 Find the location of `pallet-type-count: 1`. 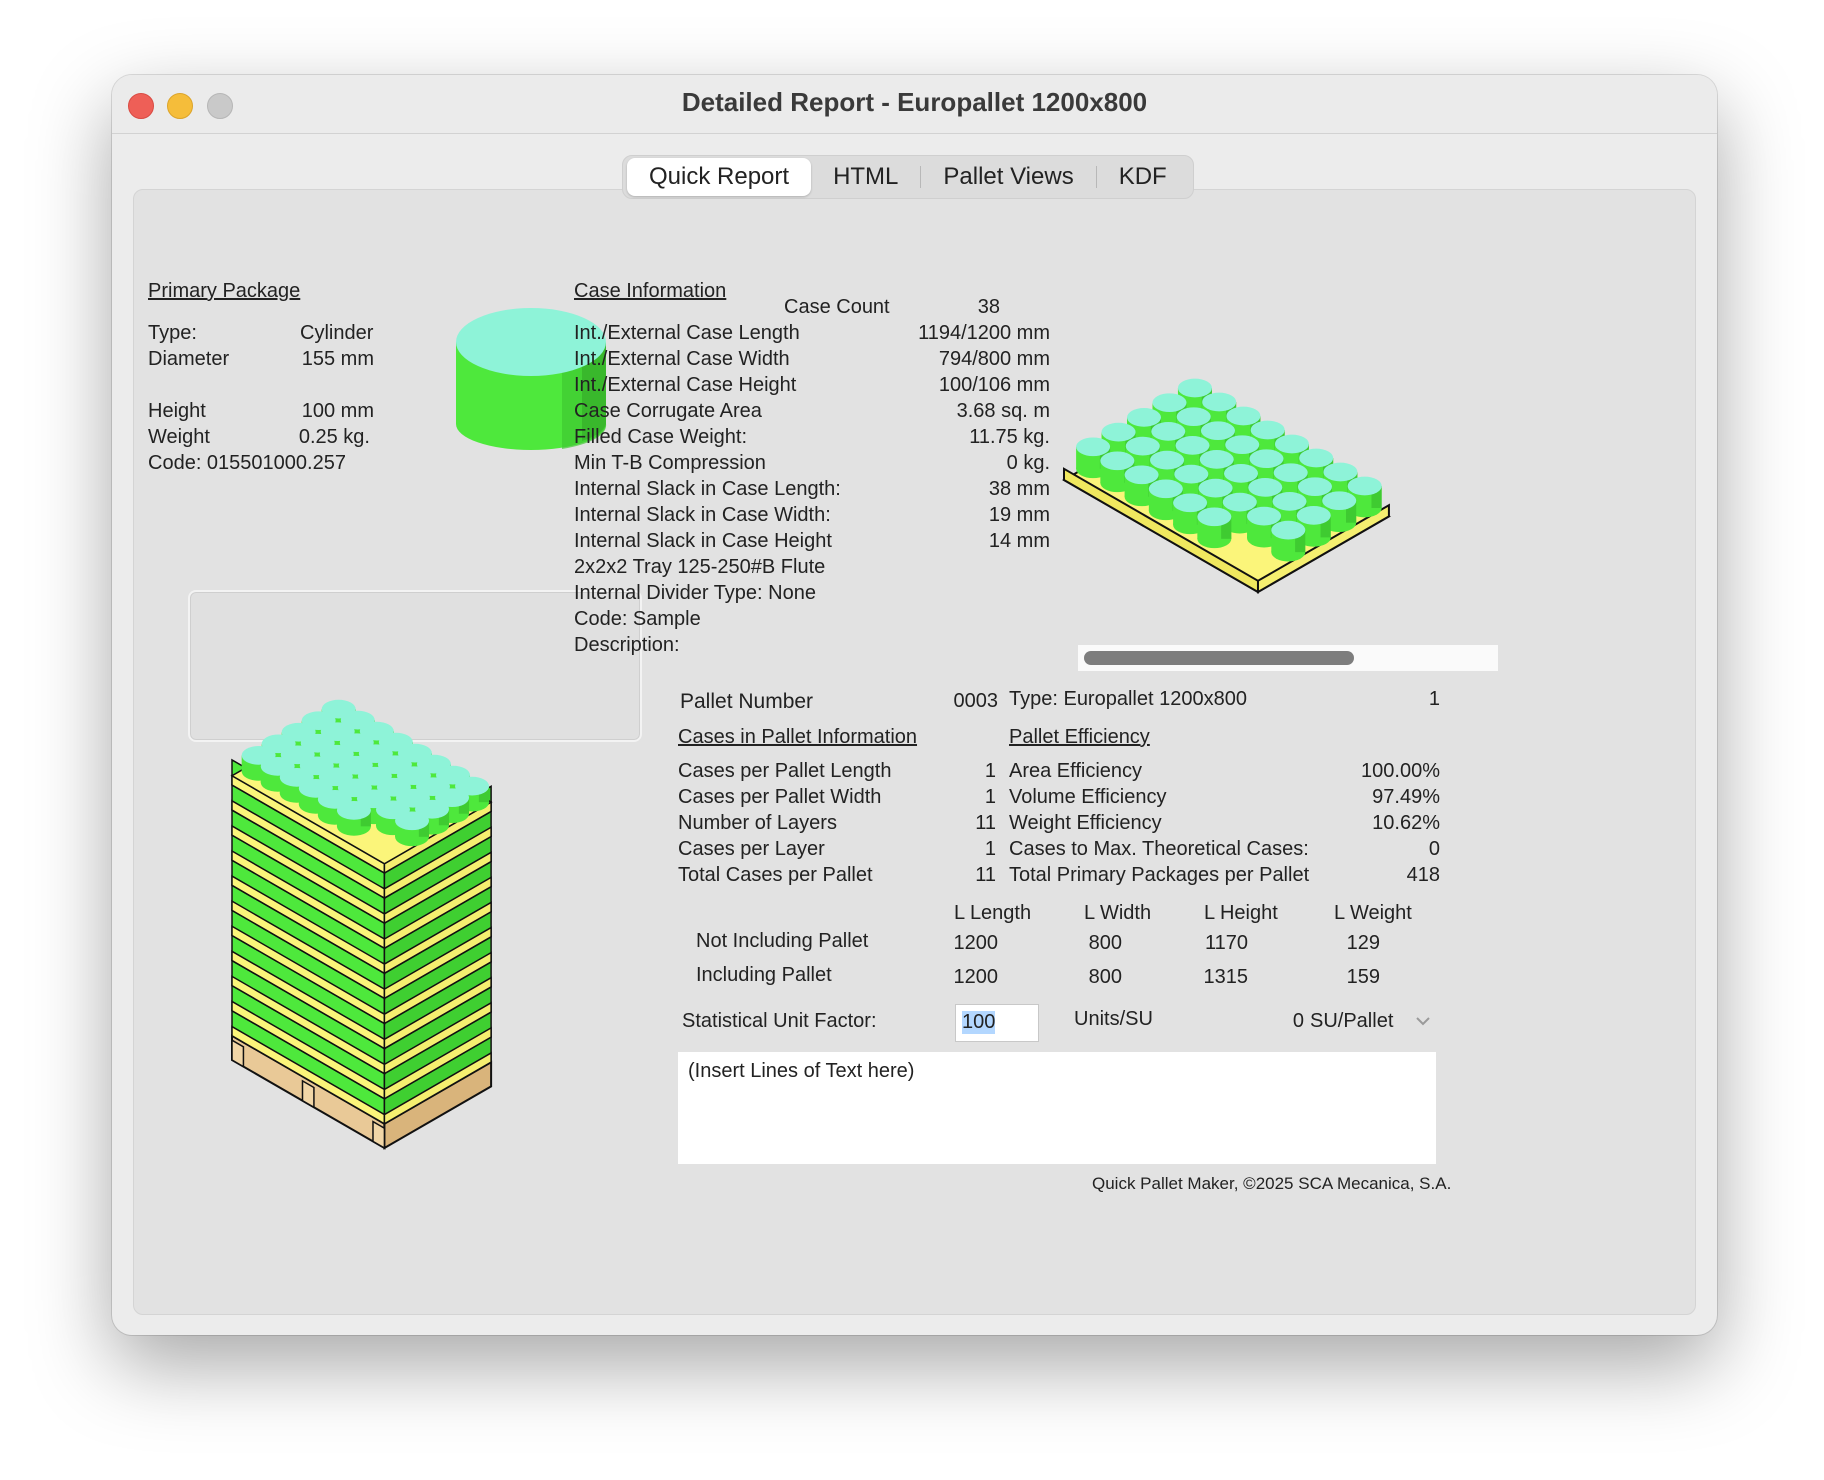

pallet-type-count: 1 is located at coordinates (1434, 699).